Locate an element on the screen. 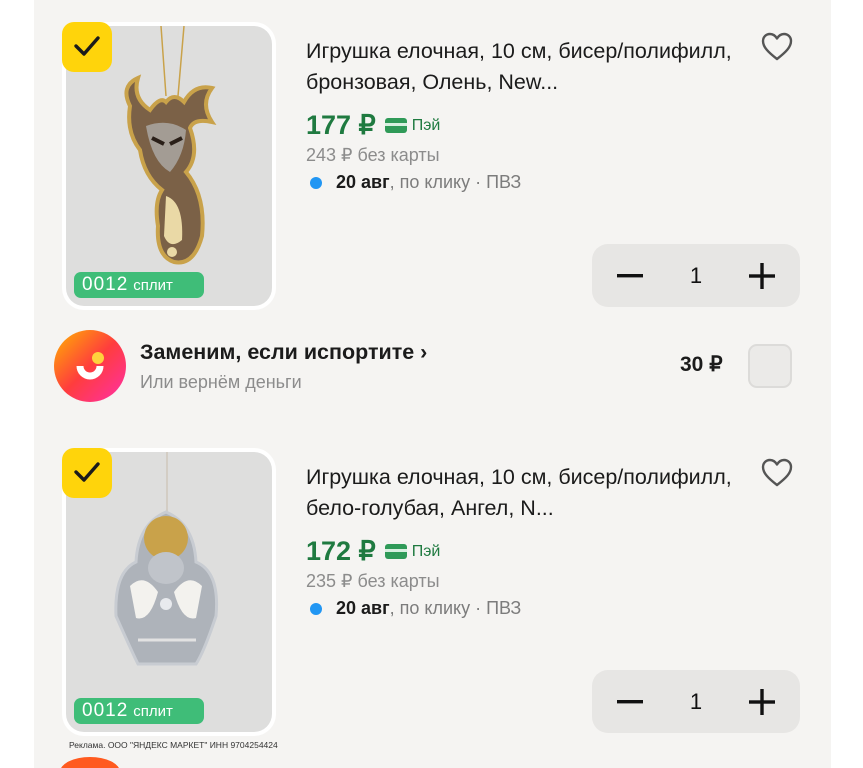 Image resolution: width=863 pixels, height=768 pixels. service-subtitle: Или вернём деньги is located at coordinates (221, 382).